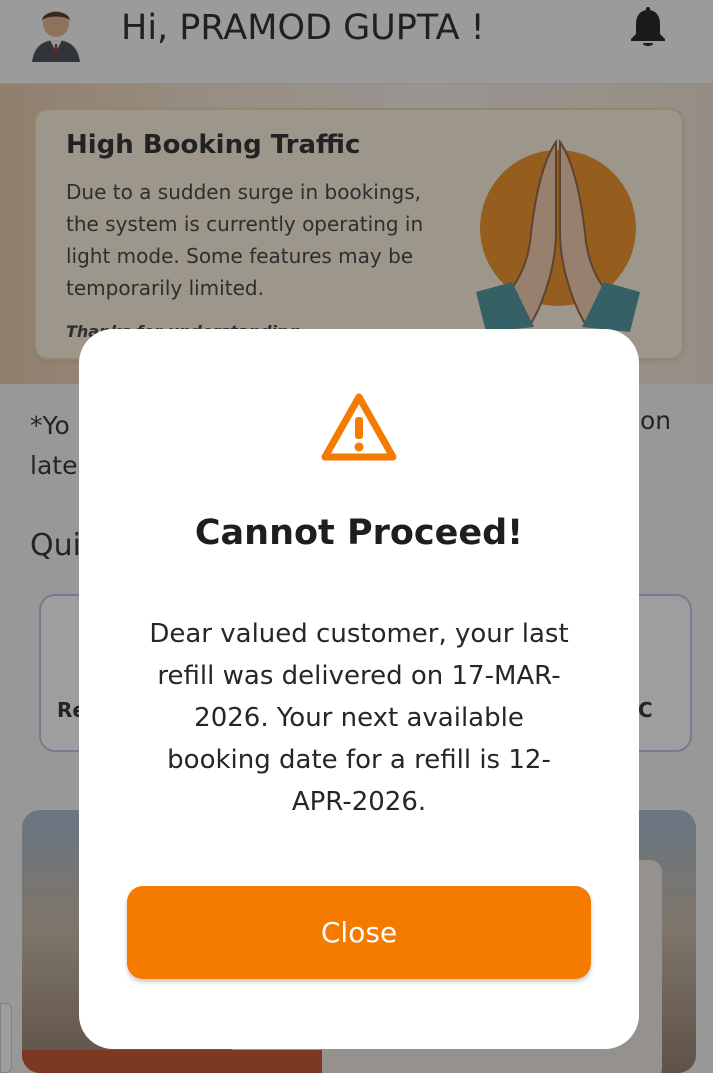 This screenshot has width=713, height=1073. What do you see at coordinates (359, 427) in the screenshot?
I see `warning-triangle-icon` at bounding box center [359, 427].